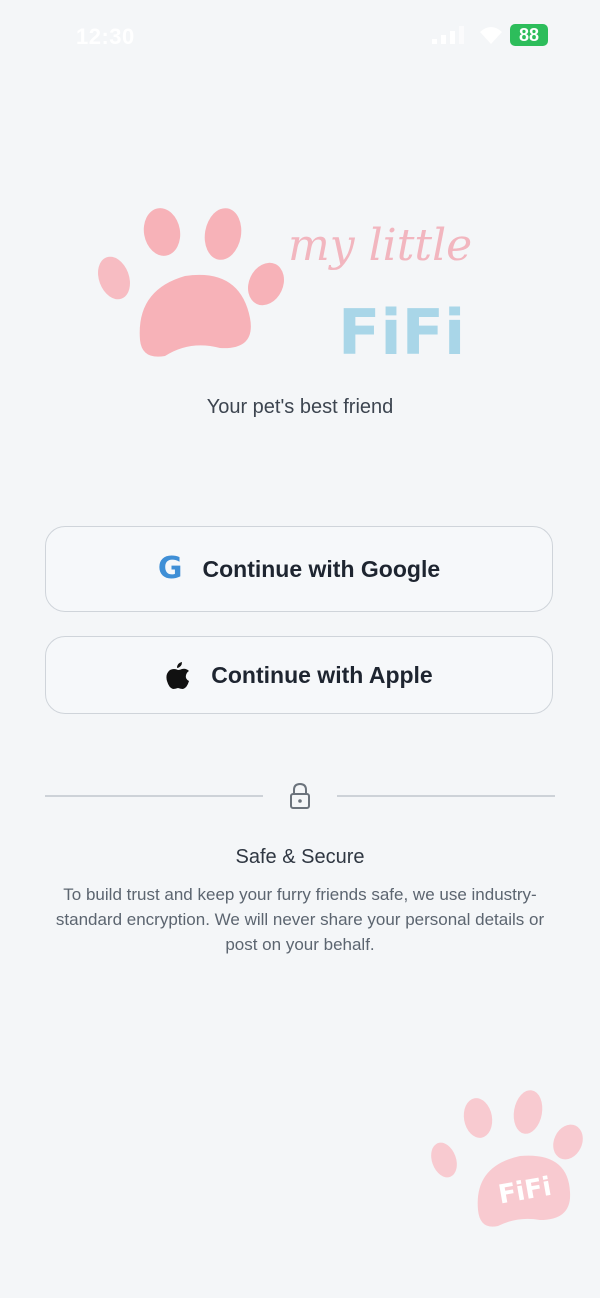 This screenshot has height=1298, width=600. I want to click on google-button-label: Continue with Google, so click(321, 568).